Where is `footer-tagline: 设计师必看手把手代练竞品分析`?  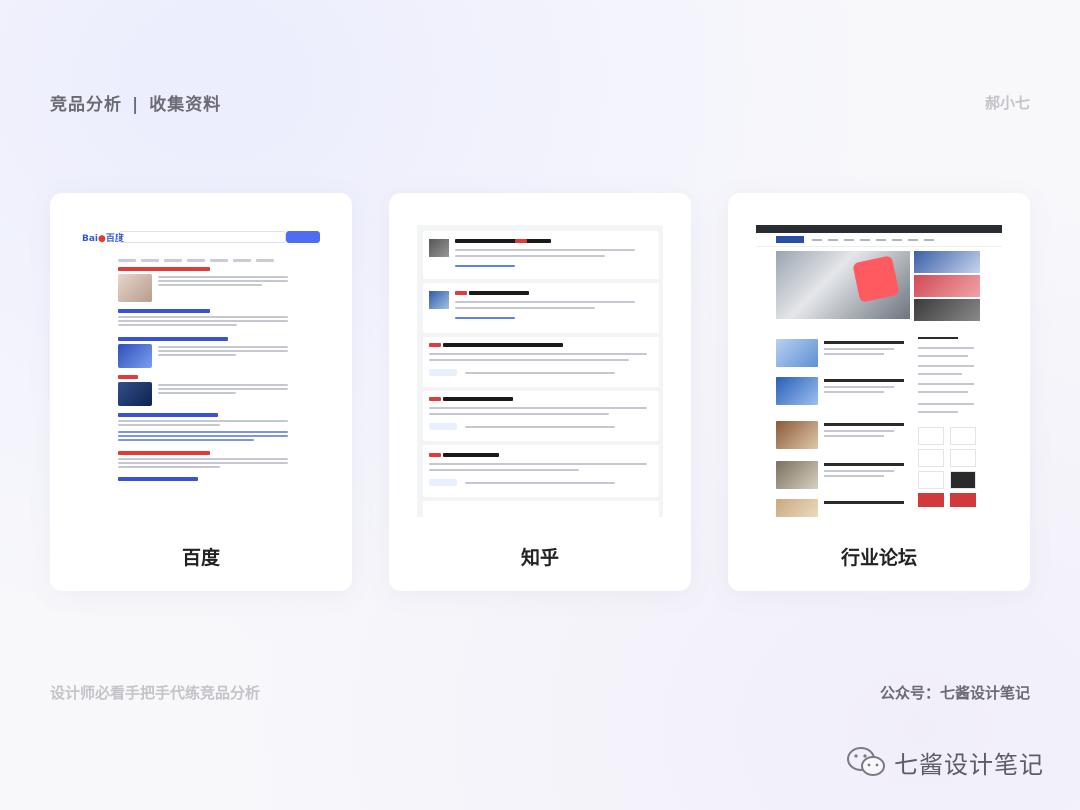 footer-tagline: 设计师必看手把手代练竞品分析 is located at coordinates (155, 693).